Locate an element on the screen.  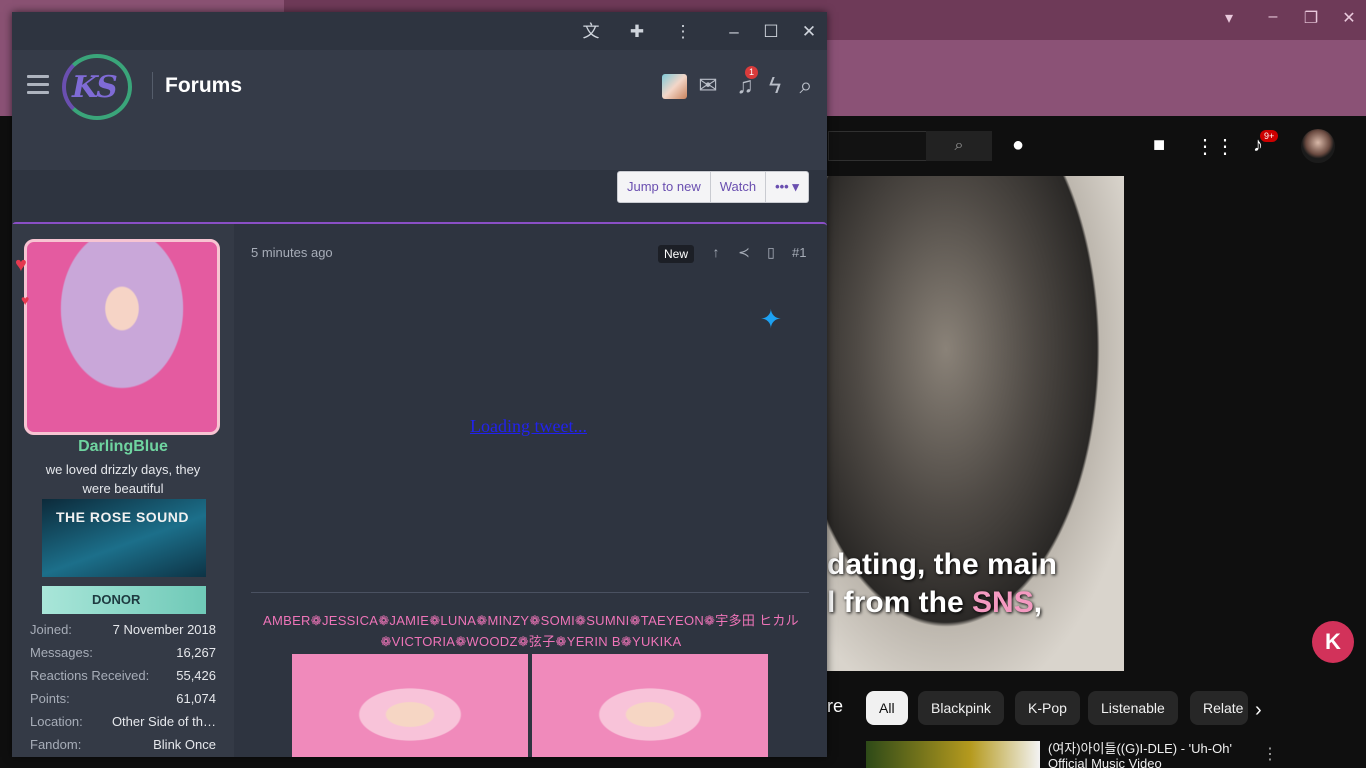
chip-listenable: Listenable is located at coordinates (1133, 708).